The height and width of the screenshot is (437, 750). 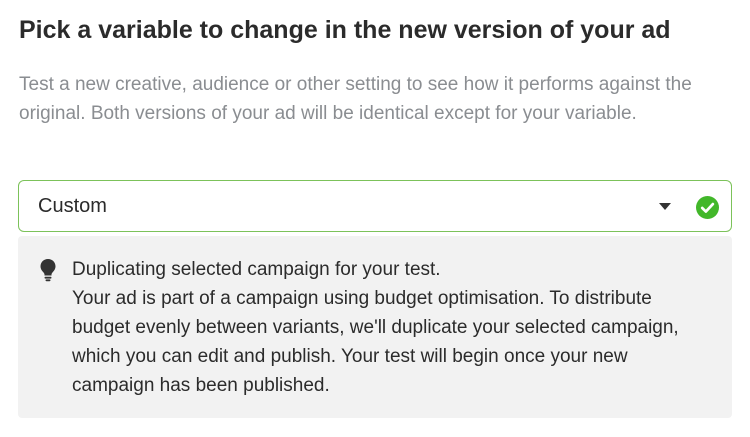 What do you see at coordinates (707, 207) in the screenshot?
I see `check-circle-icon` at bounding box center [707, 207].